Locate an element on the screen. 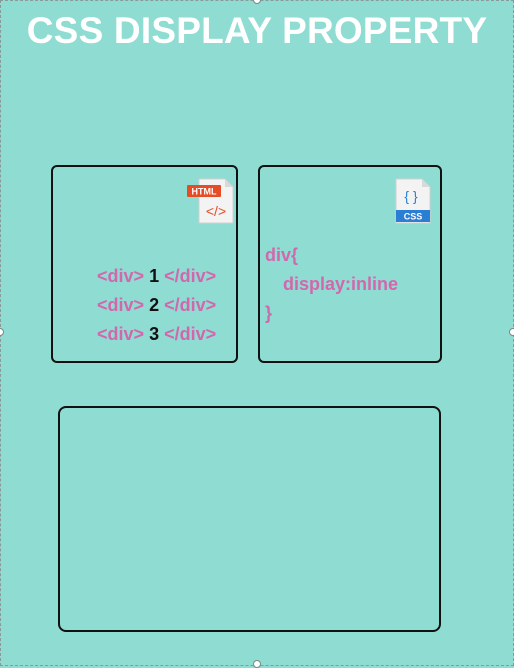 This screenshot has height=668, width=514. css-file-icon: { } CSS is located at coordinates (413, 201).